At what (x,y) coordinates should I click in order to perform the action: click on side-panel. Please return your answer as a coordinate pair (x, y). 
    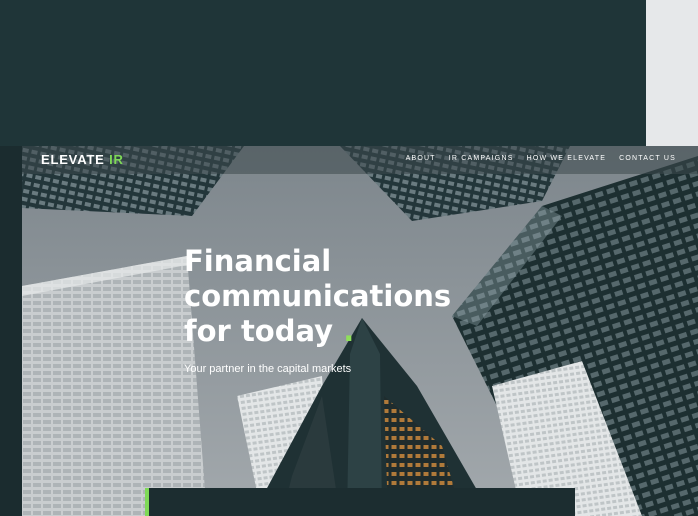
    Looking at the image, I should click on (672, 73).